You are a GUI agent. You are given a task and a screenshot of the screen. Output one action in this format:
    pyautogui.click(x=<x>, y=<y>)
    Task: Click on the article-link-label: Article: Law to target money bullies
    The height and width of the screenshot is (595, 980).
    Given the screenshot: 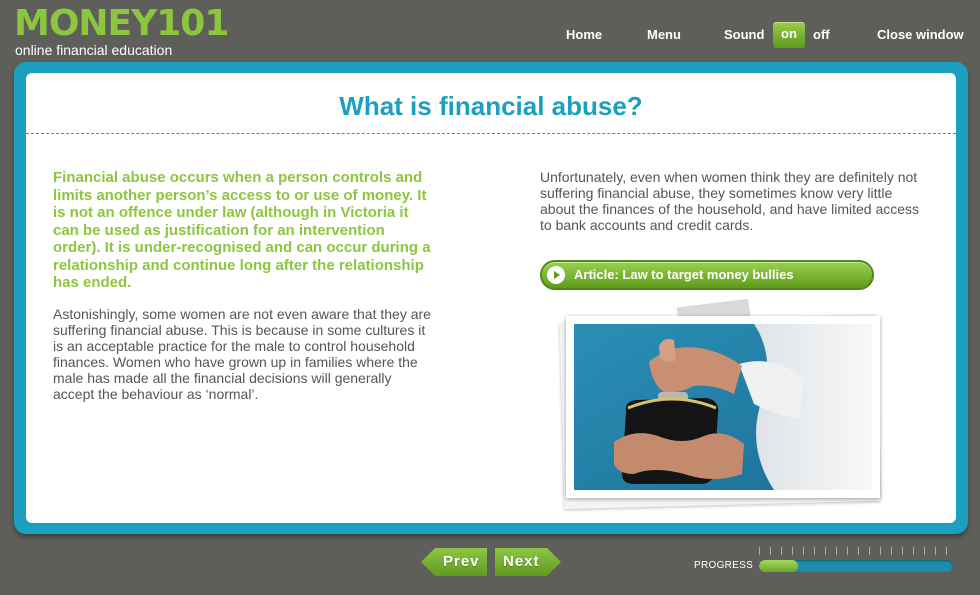 What is the action you would take?
    pyautogui.click(x=684, y=274)
    